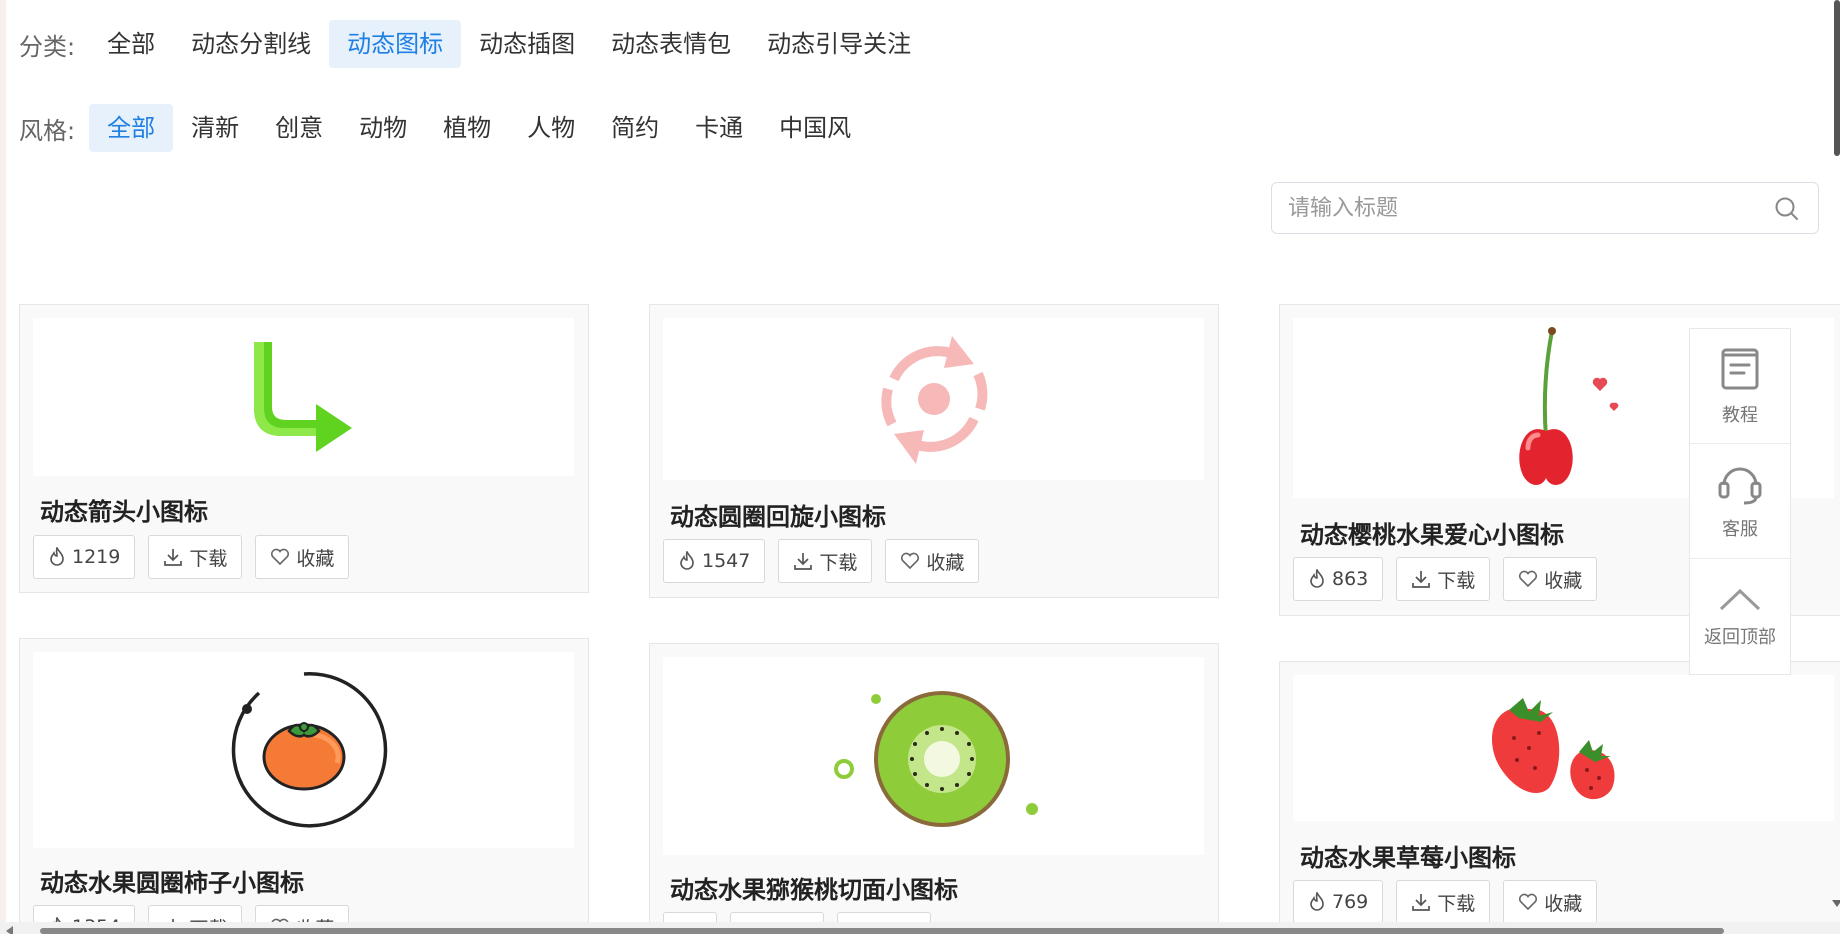 The width and height of the screenshot is (1840, 934). I want to click on hot-count: 1219, so click(96, 557).